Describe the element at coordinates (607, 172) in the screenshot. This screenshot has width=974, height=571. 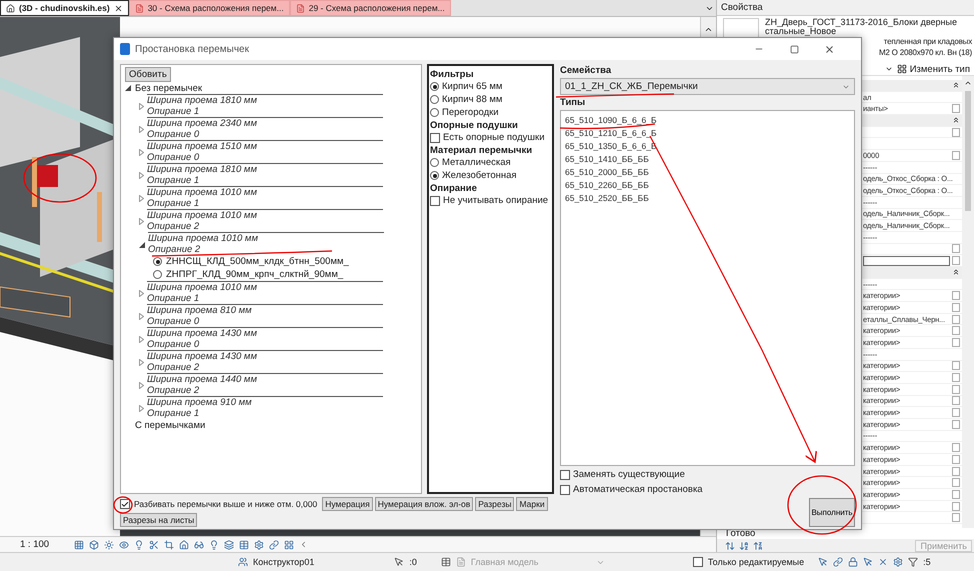
I see `type-item: 65_510_2000_ББ_ББ` at that location.